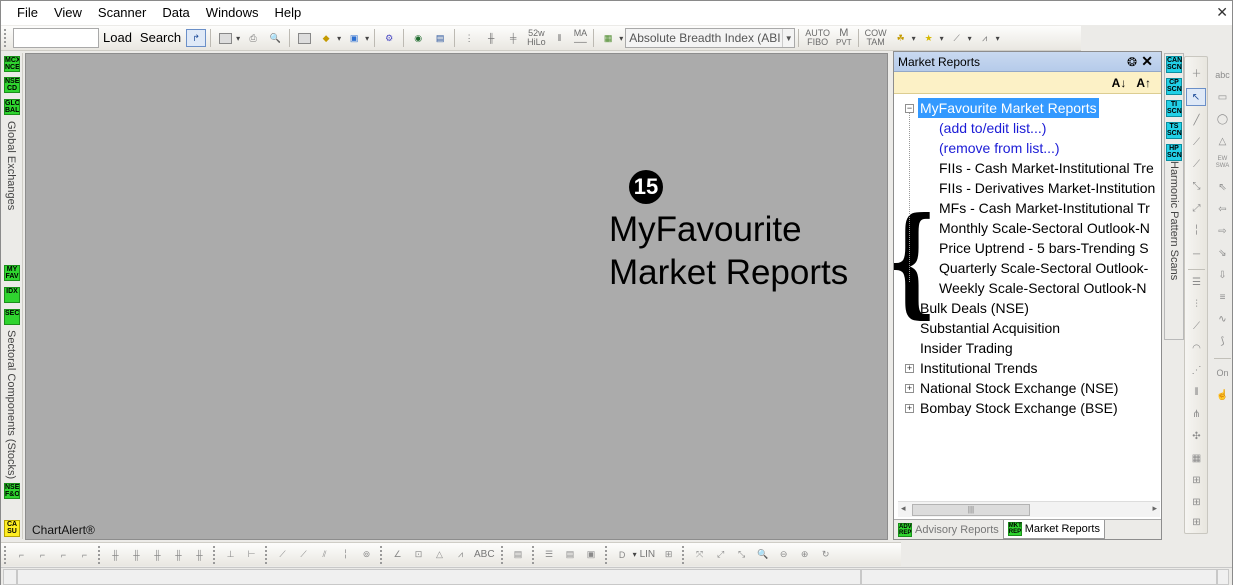 The width and height of the screenshot is (1233, 585). What do you see at coordinates (1196, 282) in the screenshot?
I see `retracement-icon: ☰` at bounding box center [1196, 282].